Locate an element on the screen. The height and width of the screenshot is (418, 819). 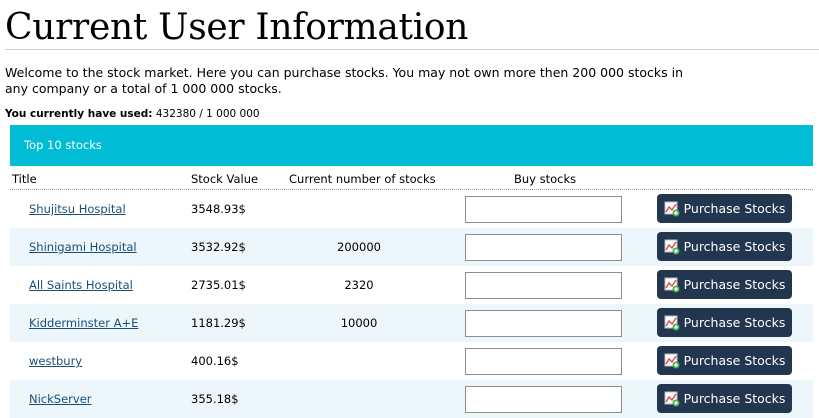
table-row: Shujitsu Hospital 3548.93$ Purchase Stocks is located at coordinates (411, 209).